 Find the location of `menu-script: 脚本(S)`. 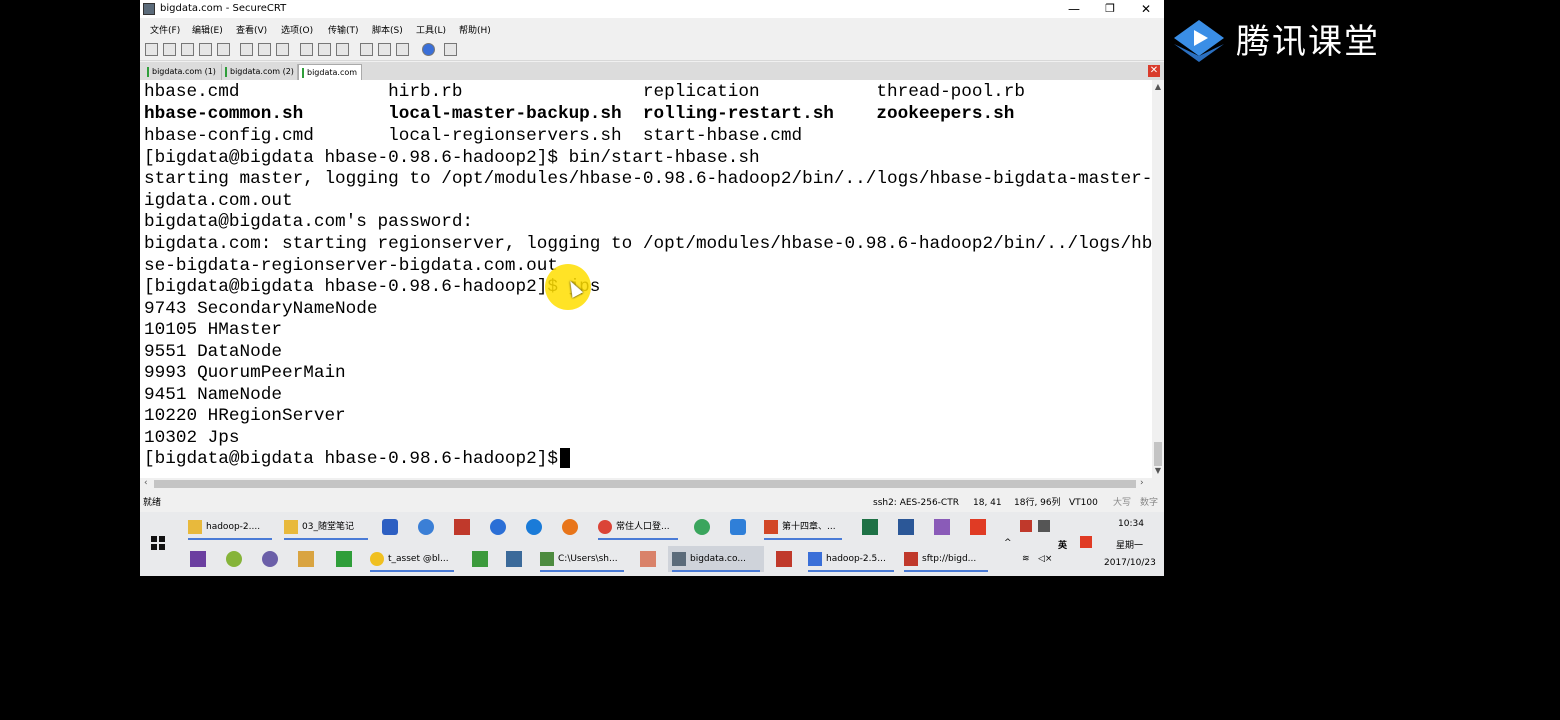

menu-script: 脚本(S) is located at coordinates (387, 29).